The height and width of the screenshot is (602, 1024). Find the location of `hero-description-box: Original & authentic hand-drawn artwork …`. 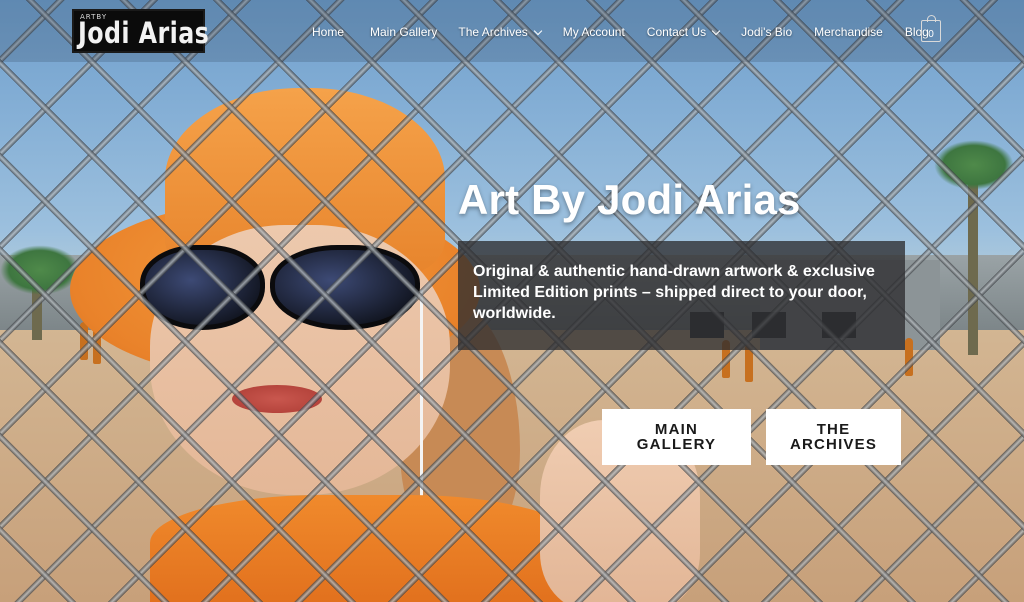

hero-description-box: Original & authentic hand-drawn artwork … is located at coordinates (681, 295).